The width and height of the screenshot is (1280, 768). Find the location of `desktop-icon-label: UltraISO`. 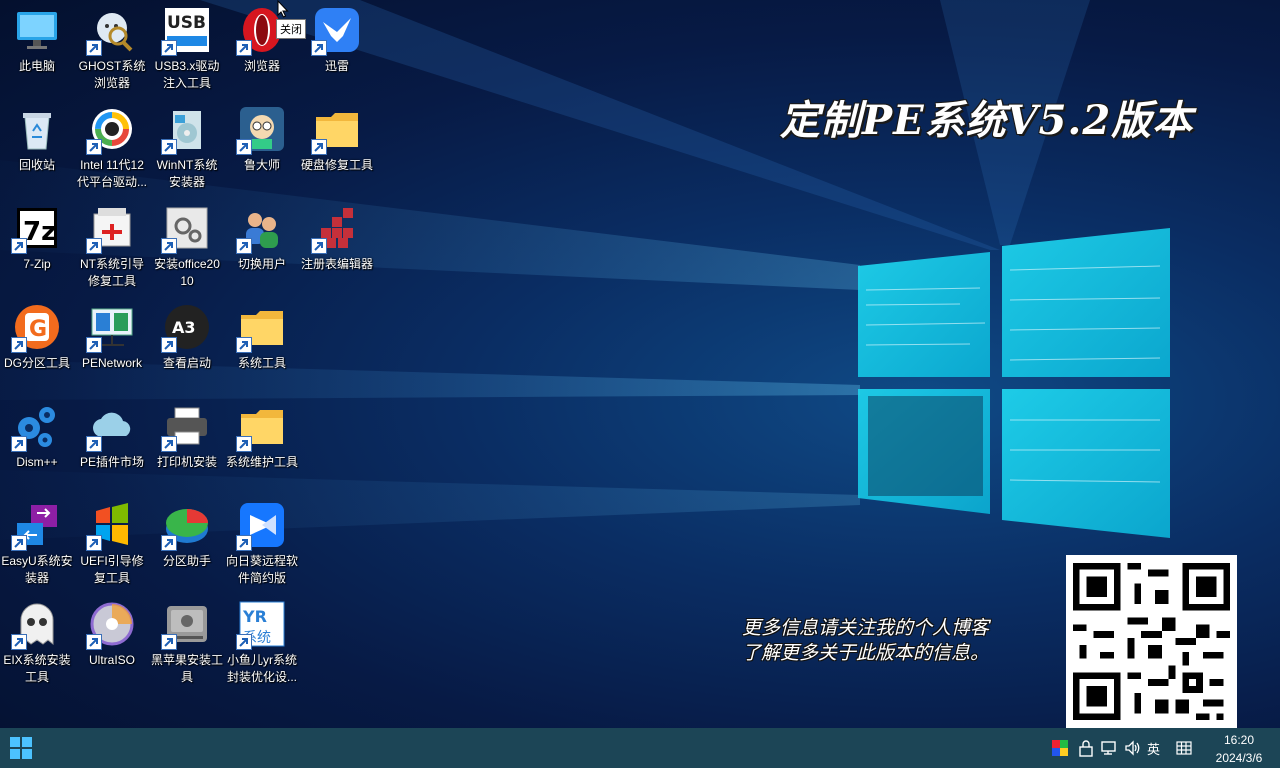

desktop-icon-label: UltraISO is located at coordinates (111, 660).